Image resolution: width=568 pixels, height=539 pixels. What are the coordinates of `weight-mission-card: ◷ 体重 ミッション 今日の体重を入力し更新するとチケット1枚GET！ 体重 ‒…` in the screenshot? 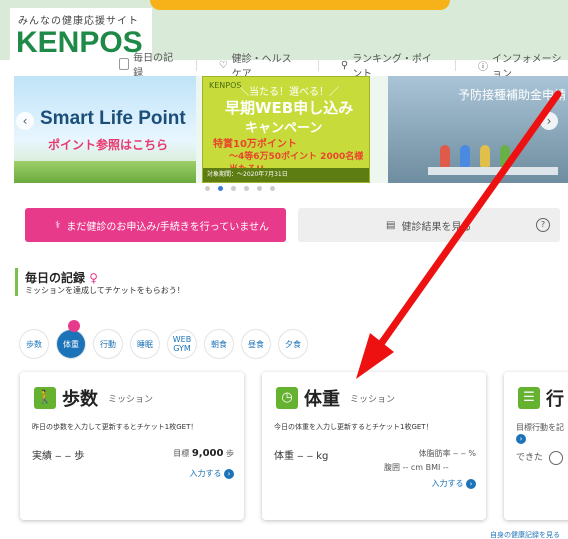 It's located at (374, 446).